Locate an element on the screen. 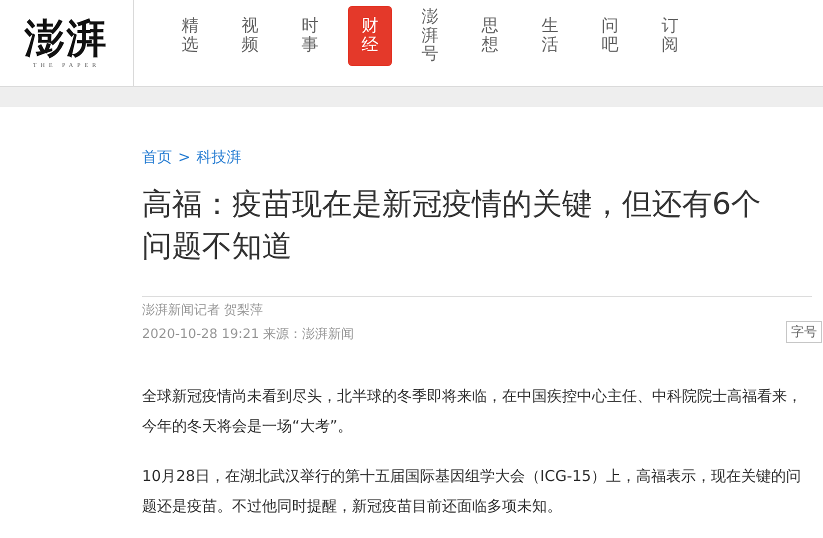 The width and height of the screenshot is (823, 538). nav-tab: 订阅 is located at coordinates (670, 36).